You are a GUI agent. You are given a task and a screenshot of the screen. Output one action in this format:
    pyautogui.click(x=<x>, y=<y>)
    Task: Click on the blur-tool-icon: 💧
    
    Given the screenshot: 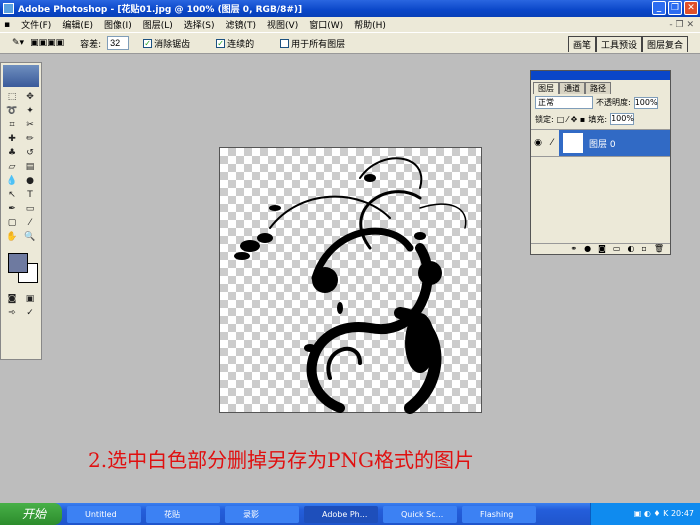 What is the action you would take?
    pyautogui.click(x=12, y=182)
    